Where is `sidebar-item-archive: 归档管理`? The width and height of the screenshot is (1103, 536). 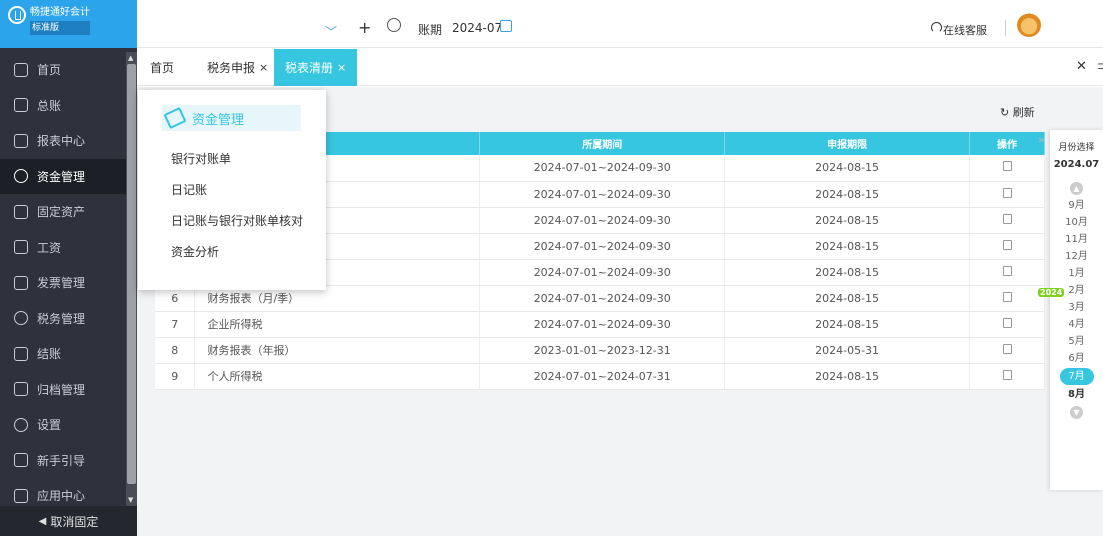
sidebar-item-archive: 归档管理 is located at coordinates (63, 390).